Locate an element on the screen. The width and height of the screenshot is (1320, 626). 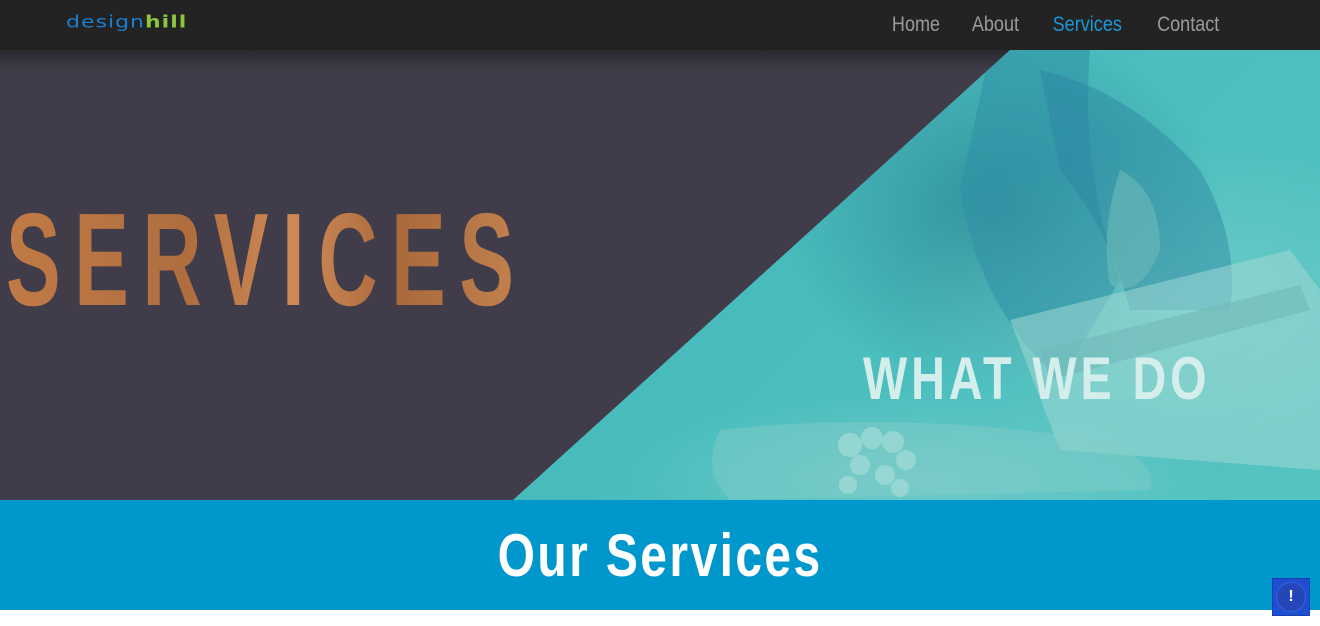
notification-widget-button: ! is located at coordinates (1291, 597).